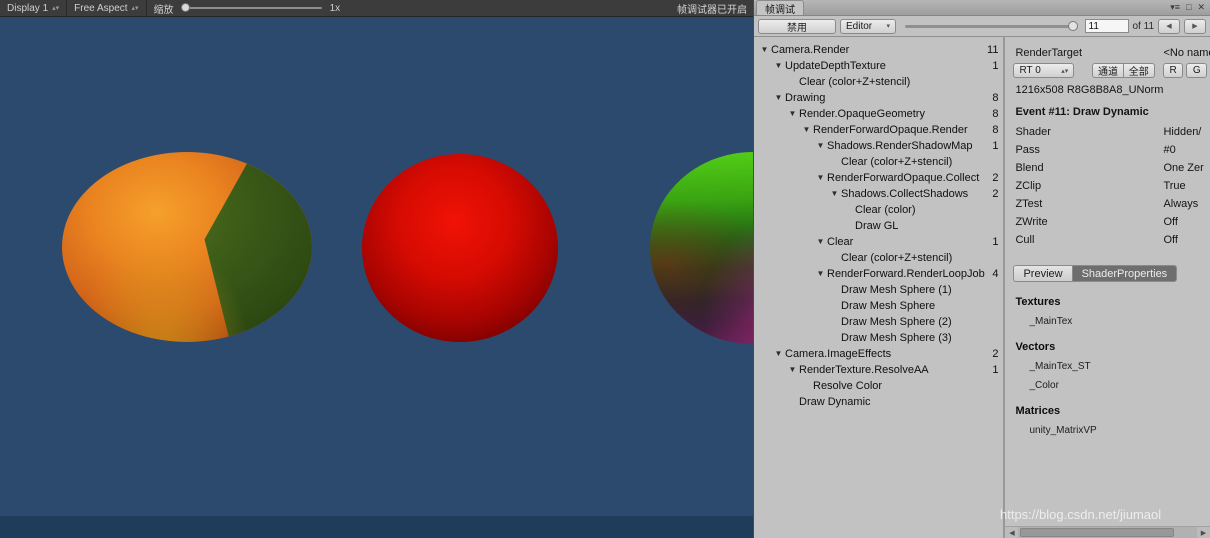 The image size is (1210, 538). What do you see at coordinates (1203, 533) in the screenshot?
I see `scroll-right-icon: ▶` at bounding box center [1203, 533].